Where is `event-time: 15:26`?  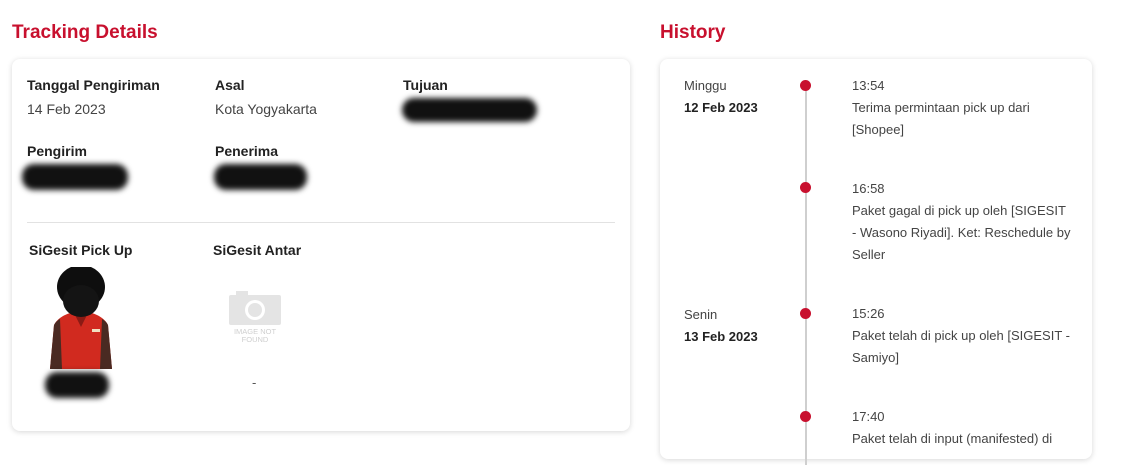
event-time: 15:26 is located at coordinates (868, 313).